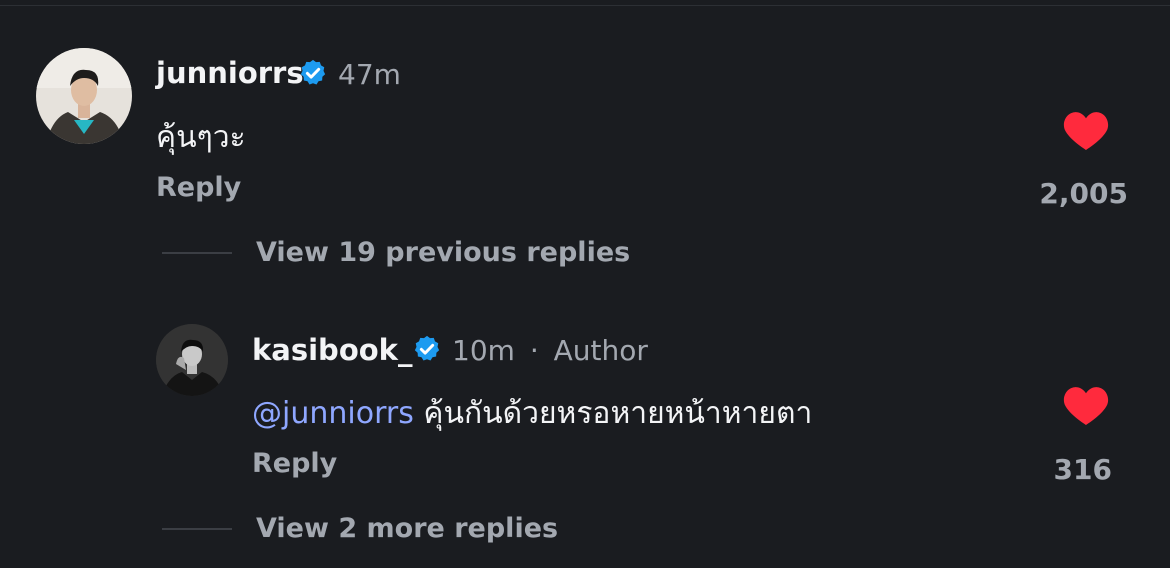 The width and height of the screenshot is (1170, 568). I want to click on top-divider, so click(585, 5).